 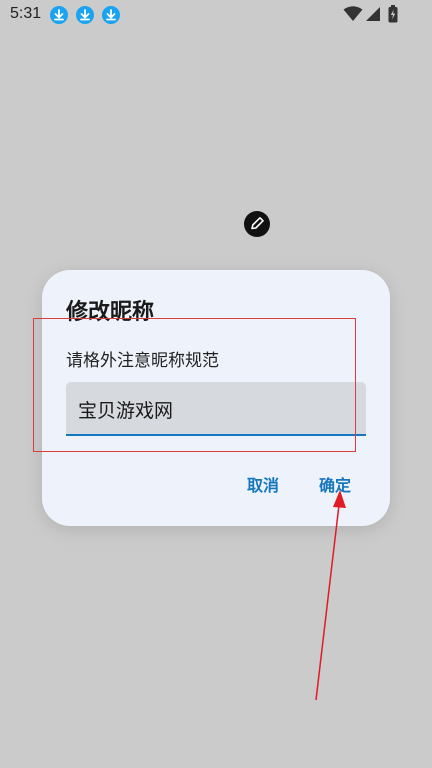 What do you see at coordinates (330, 595) in the screenshot?
I see `annotation-arrow` at bounding box center [330, 595].